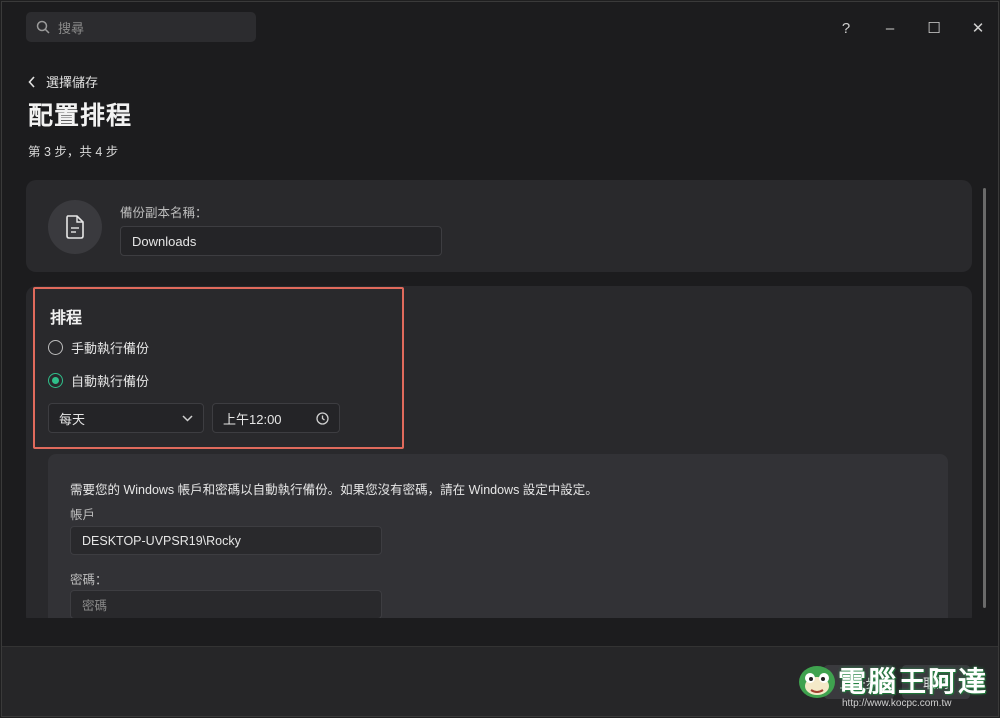 The width and height of the screenshot is (1000, 718). Describe the element at coordinates (95, 606) in the screenshot. I see `password-placeholder: 密碼` at that location.